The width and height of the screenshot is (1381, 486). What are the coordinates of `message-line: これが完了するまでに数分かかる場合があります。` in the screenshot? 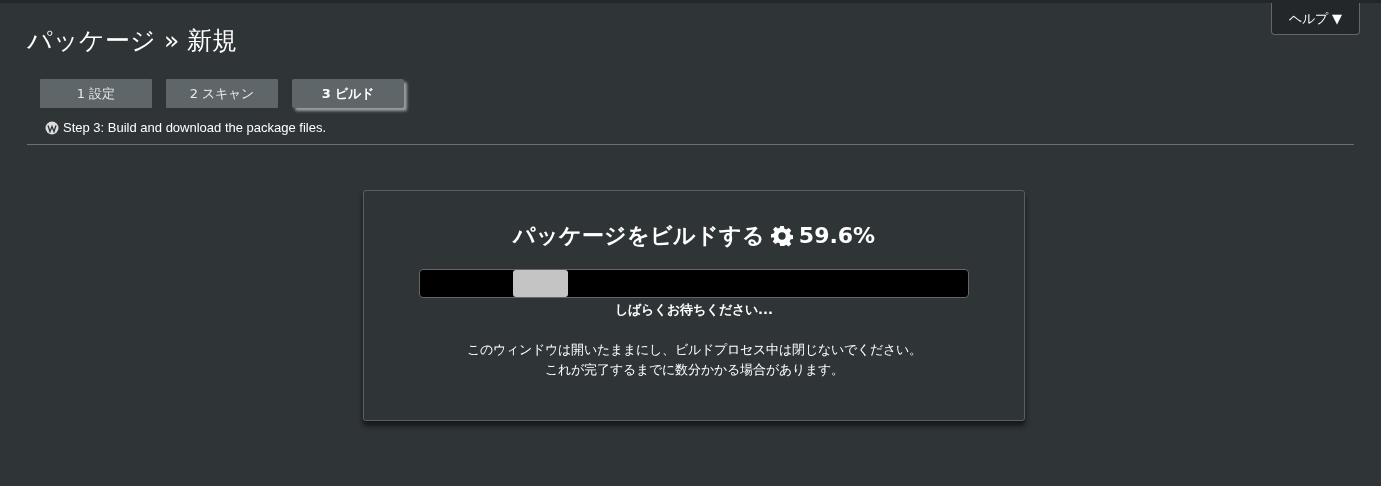 It's located at (694, 369).